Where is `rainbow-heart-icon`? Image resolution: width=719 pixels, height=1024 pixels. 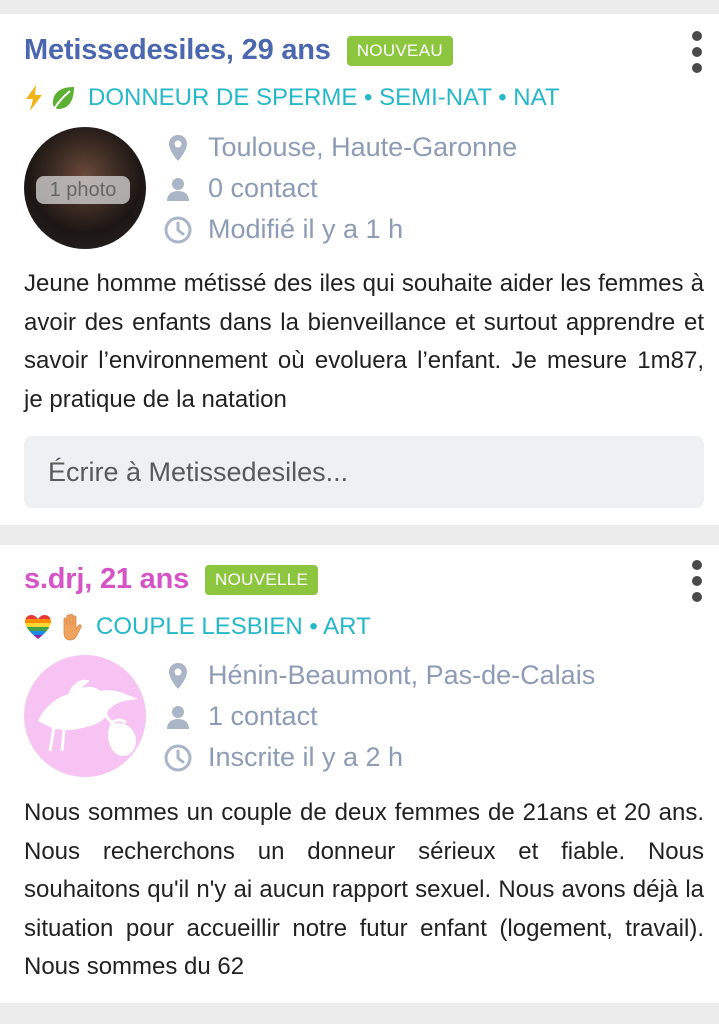
rainbow-heart-icon is located at coordinates (38, 627).